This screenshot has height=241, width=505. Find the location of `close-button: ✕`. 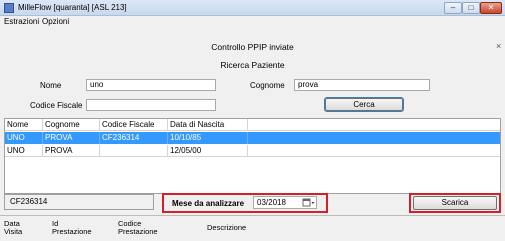

close-button: ✕ is located at coordinates (491, 8).